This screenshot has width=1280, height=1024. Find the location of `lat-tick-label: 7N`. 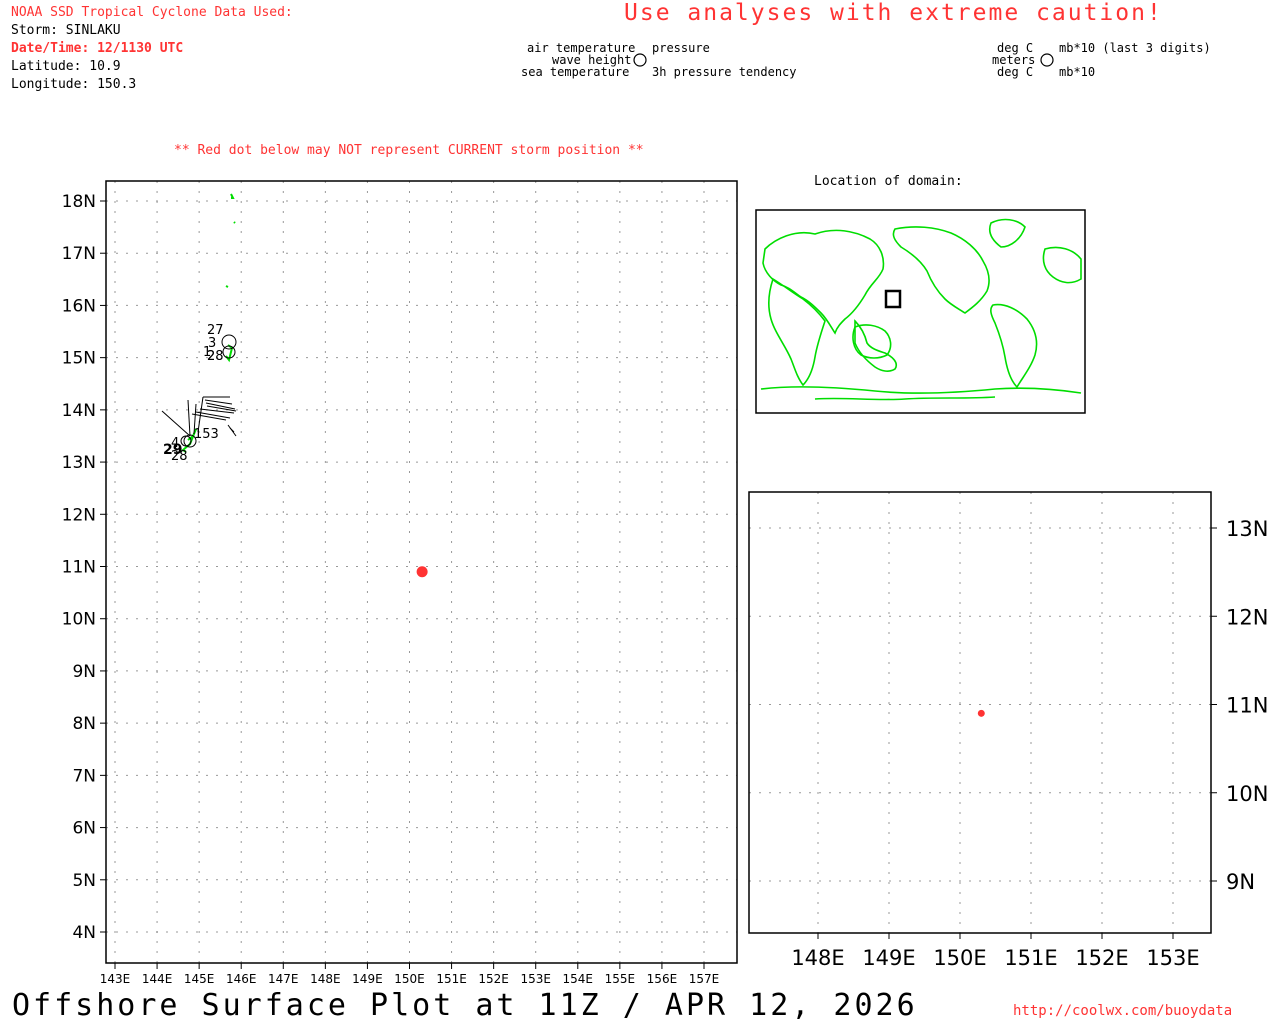

lat-tick-label: 7N is located at coordinates (84, 776).